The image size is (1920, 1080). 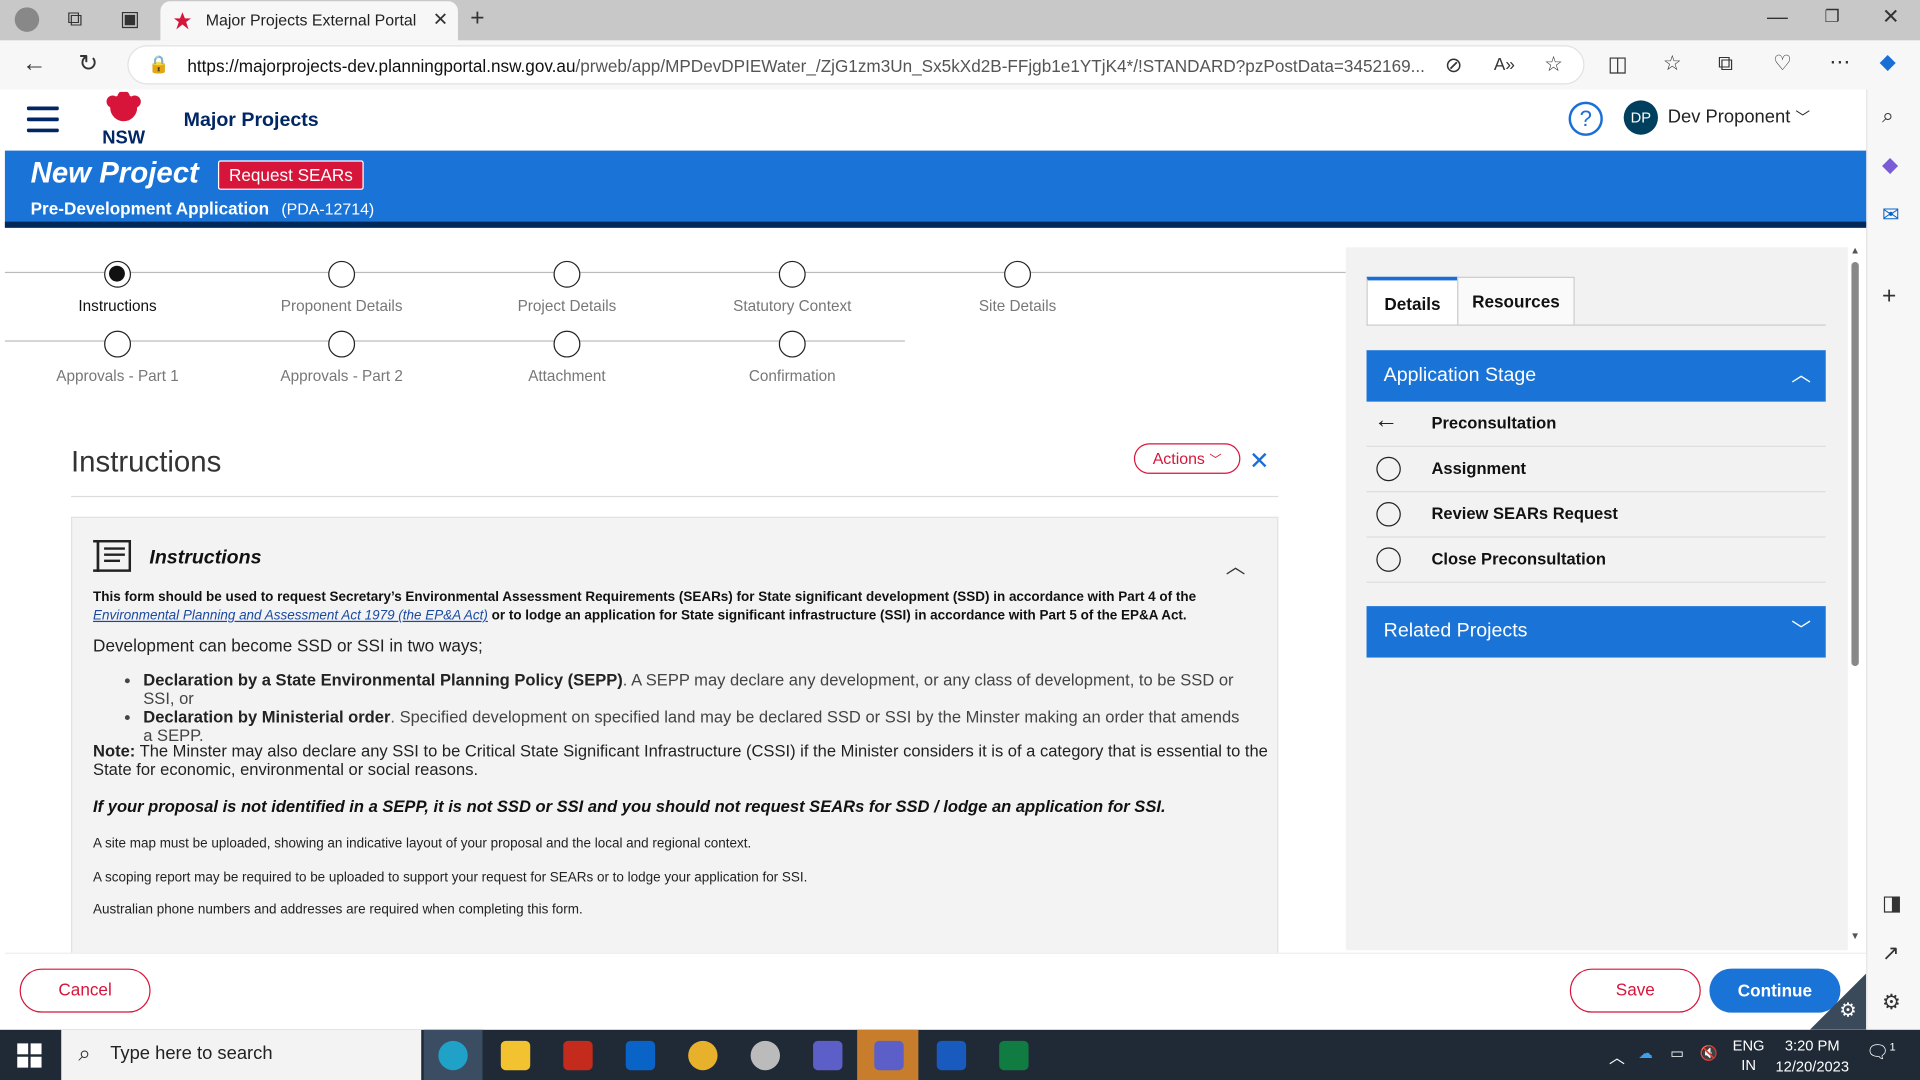 I want to click on minimize-icon: —, so click(x=1777, y=17).